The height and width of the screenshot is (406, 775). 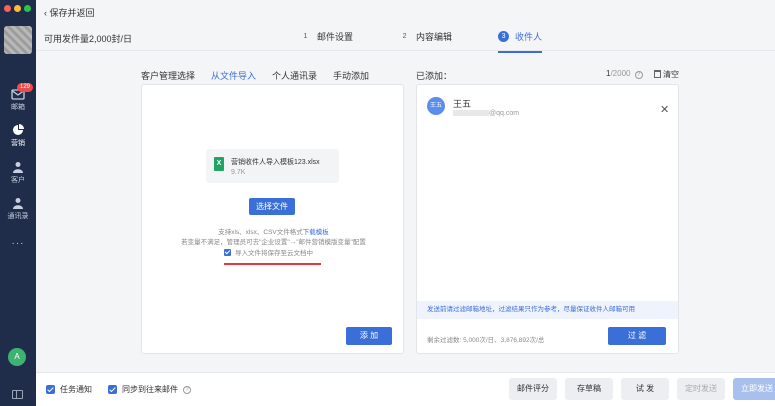 I want to click on sidebar-item-marketing: 营销, so click(x=18, y=136).